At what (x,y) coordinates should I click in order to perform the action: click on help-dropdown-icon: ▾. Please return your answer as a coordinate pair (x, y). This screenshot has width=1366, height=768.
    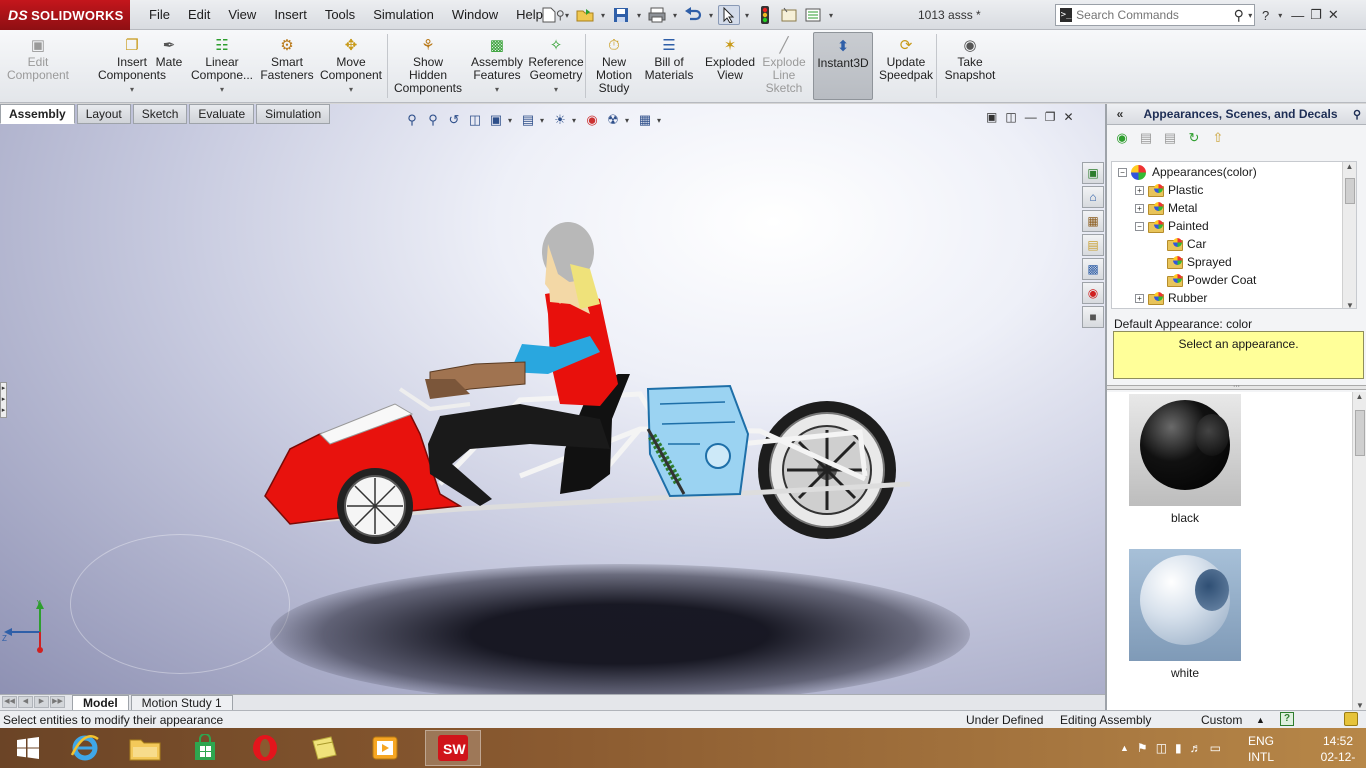
    Looking at the image, I should click on (1280, 15).